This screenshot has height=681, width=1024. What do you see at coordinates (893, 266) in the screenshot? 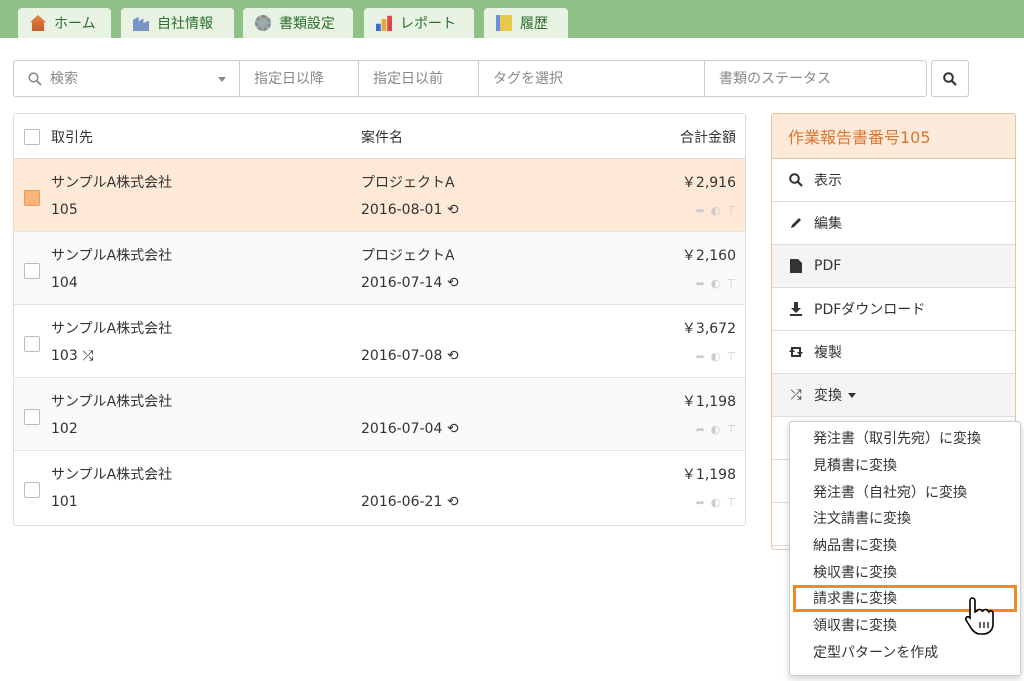
I see `pdf-button: PDF` at bounding box center [893, 266].